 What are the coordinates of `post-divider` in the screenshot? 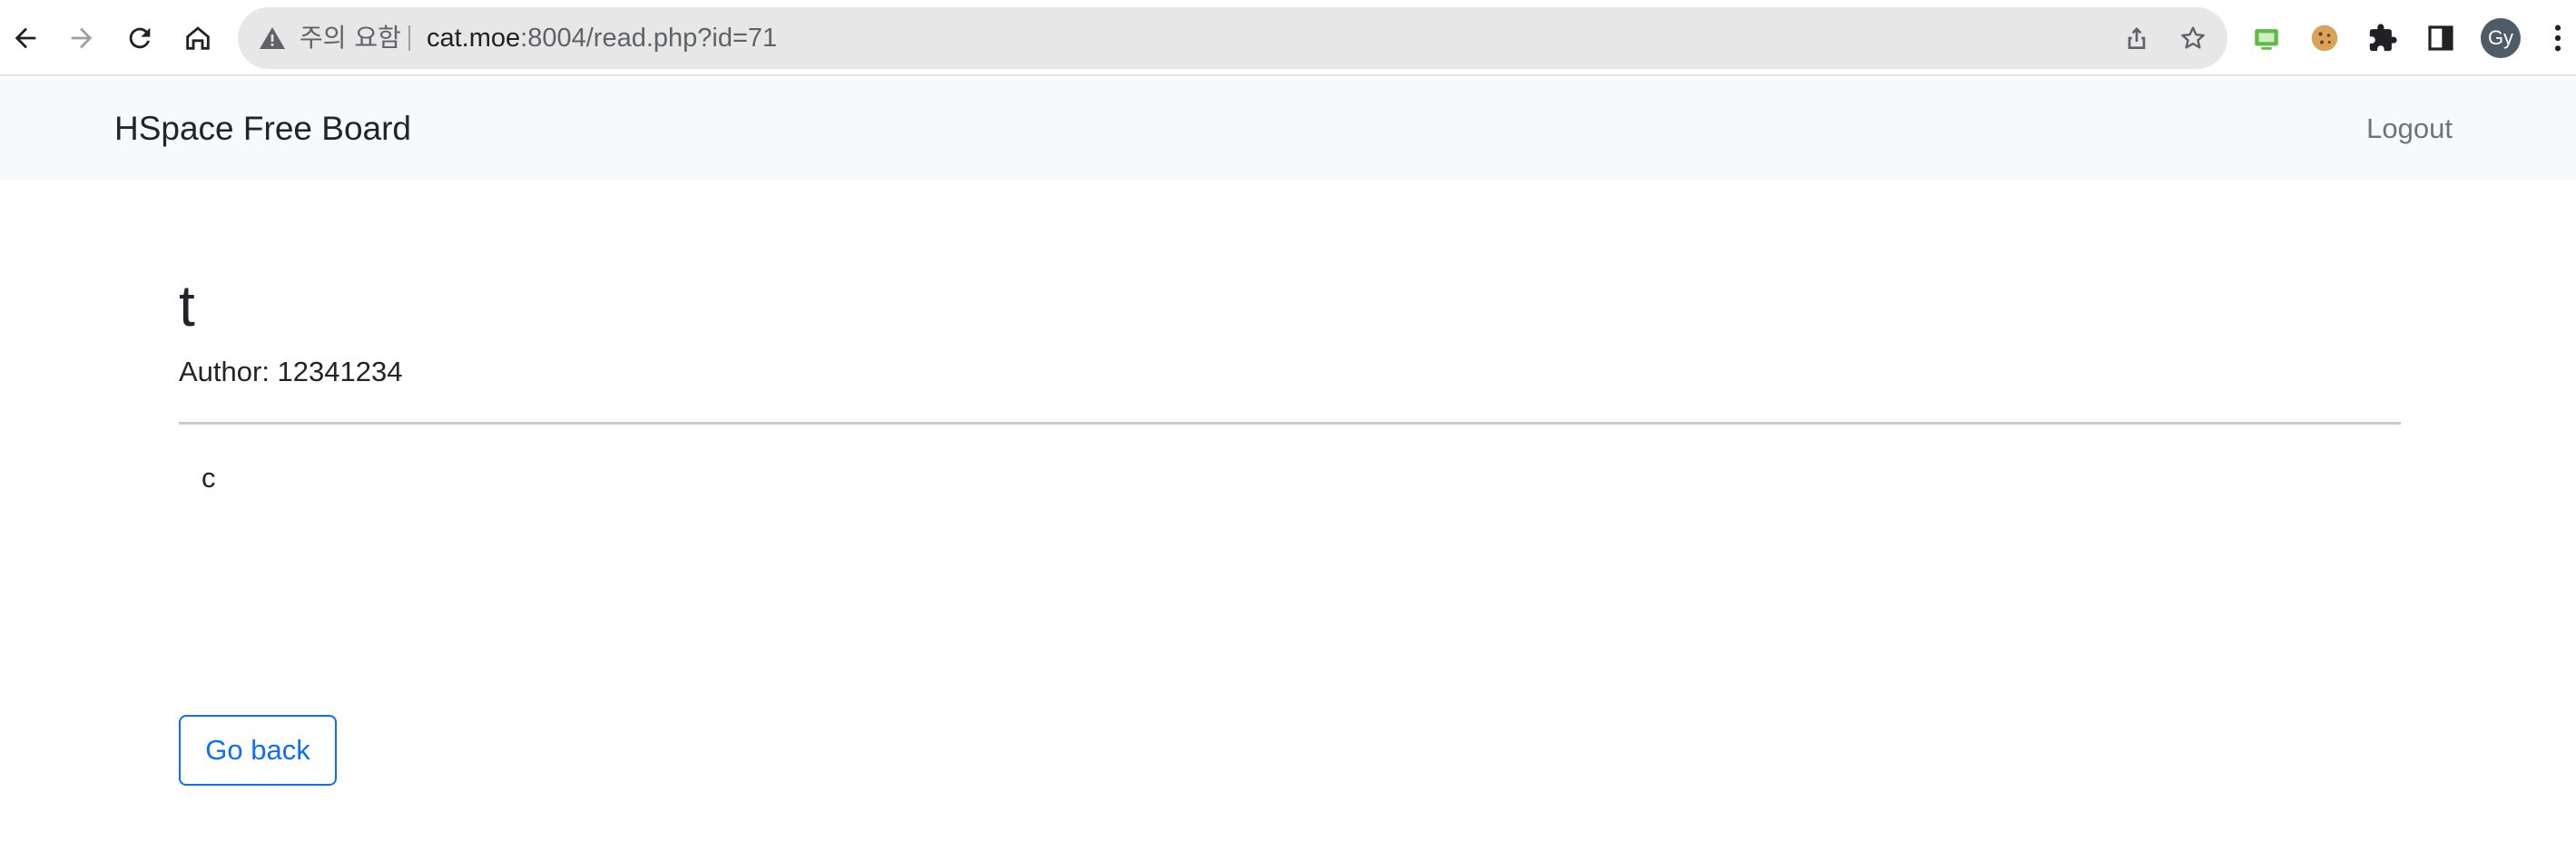 It's located at (1290, 423).